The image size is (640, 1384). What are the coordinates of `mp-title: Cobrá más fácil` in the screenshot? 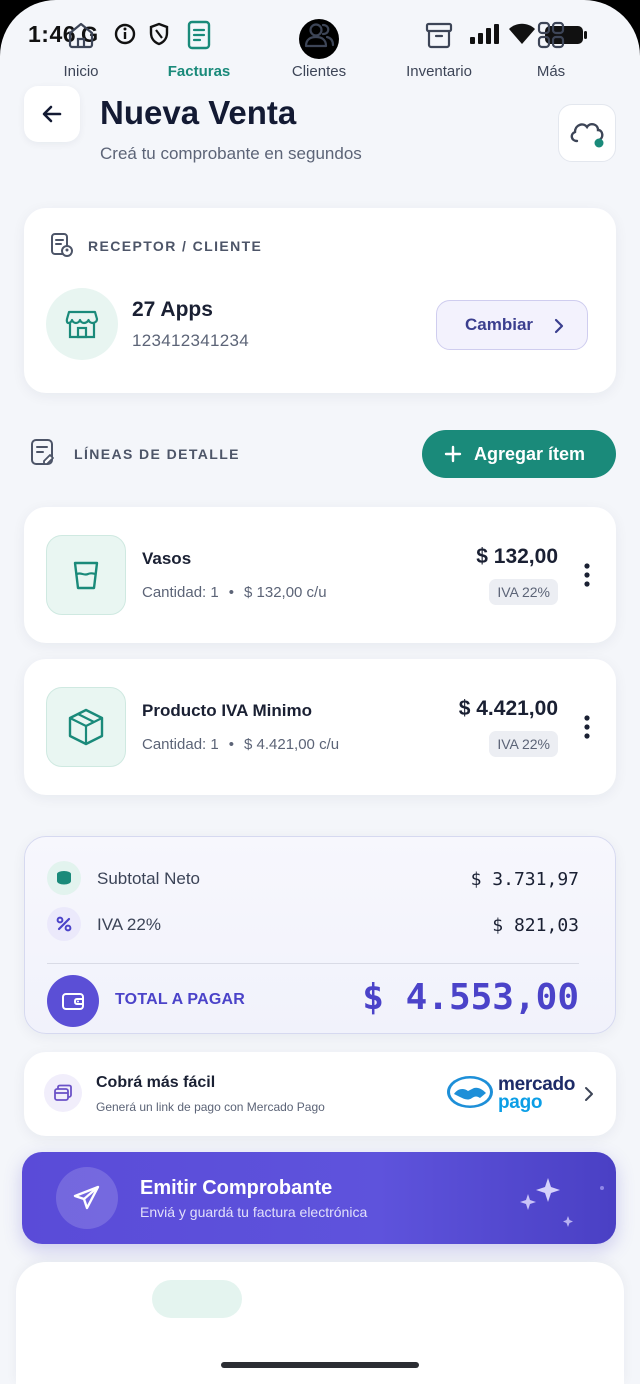 It's located at (156, 1082).